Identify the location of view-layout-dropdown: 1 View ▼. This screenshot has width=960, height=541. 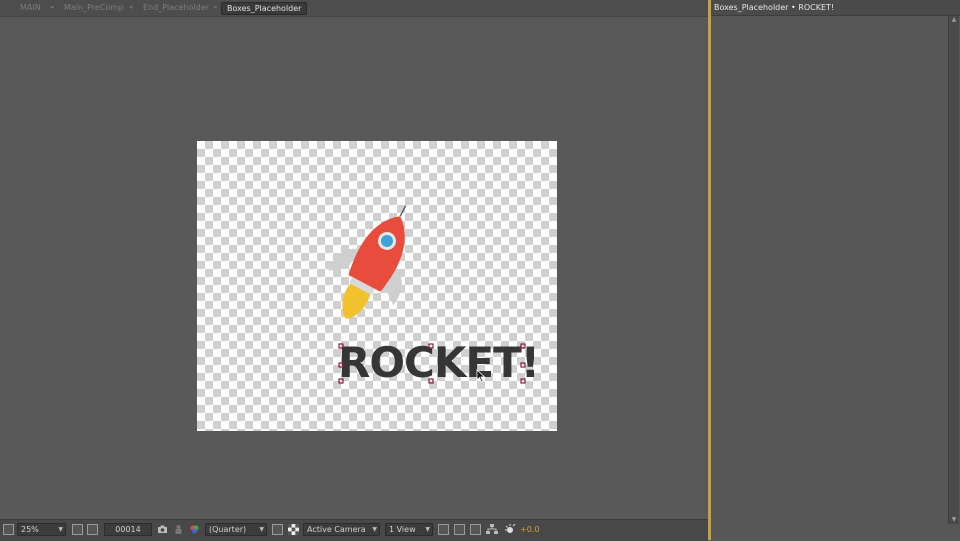
(409, 529).